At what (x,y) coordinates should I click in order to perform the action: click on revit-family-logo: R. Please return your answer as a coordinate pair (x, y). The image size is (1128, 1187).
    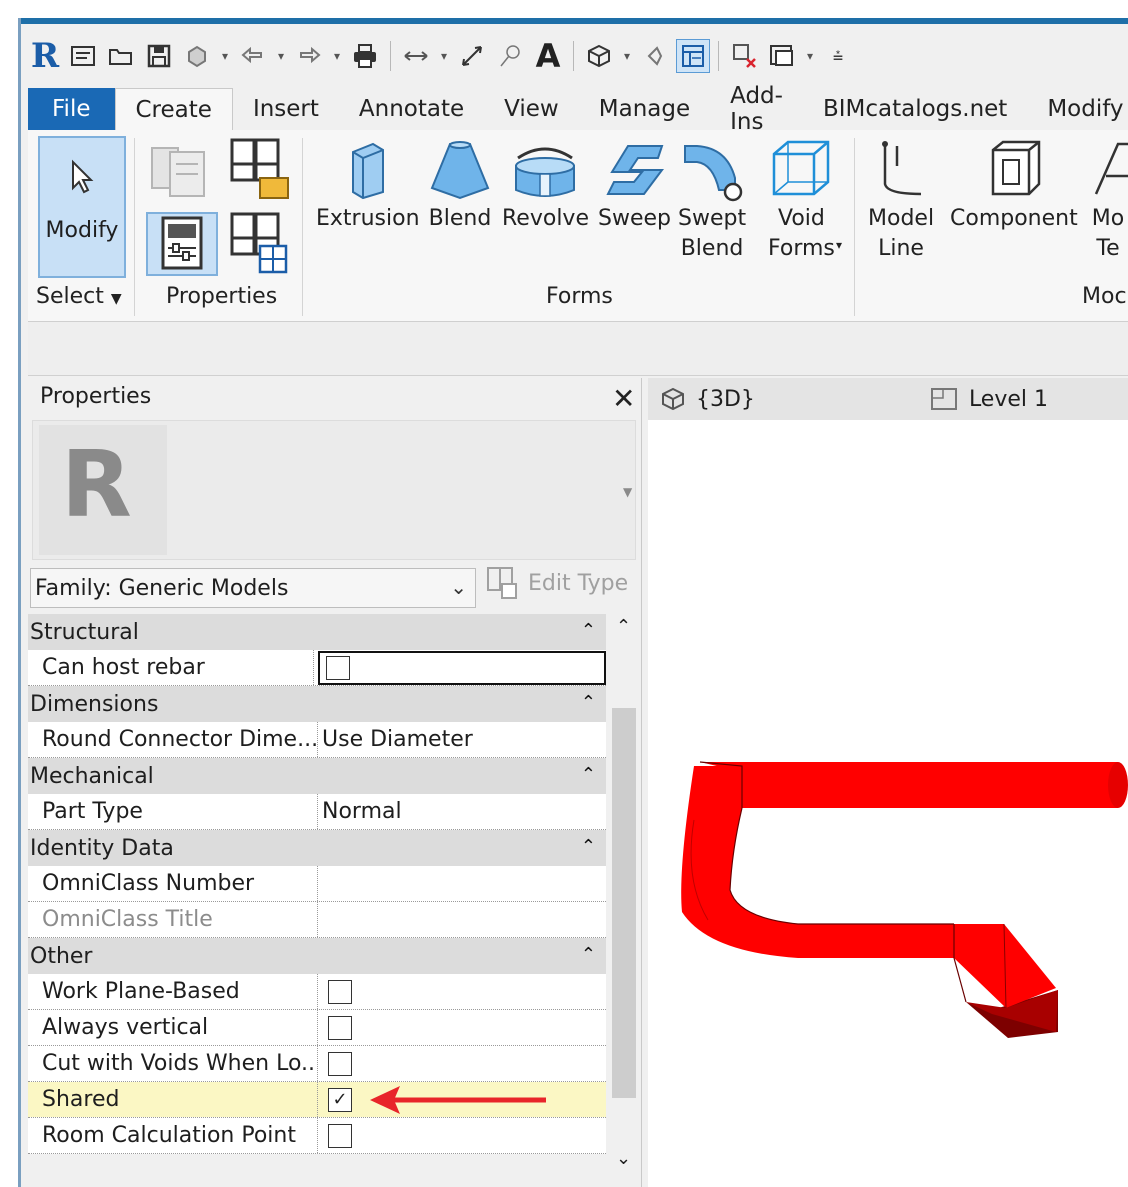
    Looking at the image, I should click on (96, 484).